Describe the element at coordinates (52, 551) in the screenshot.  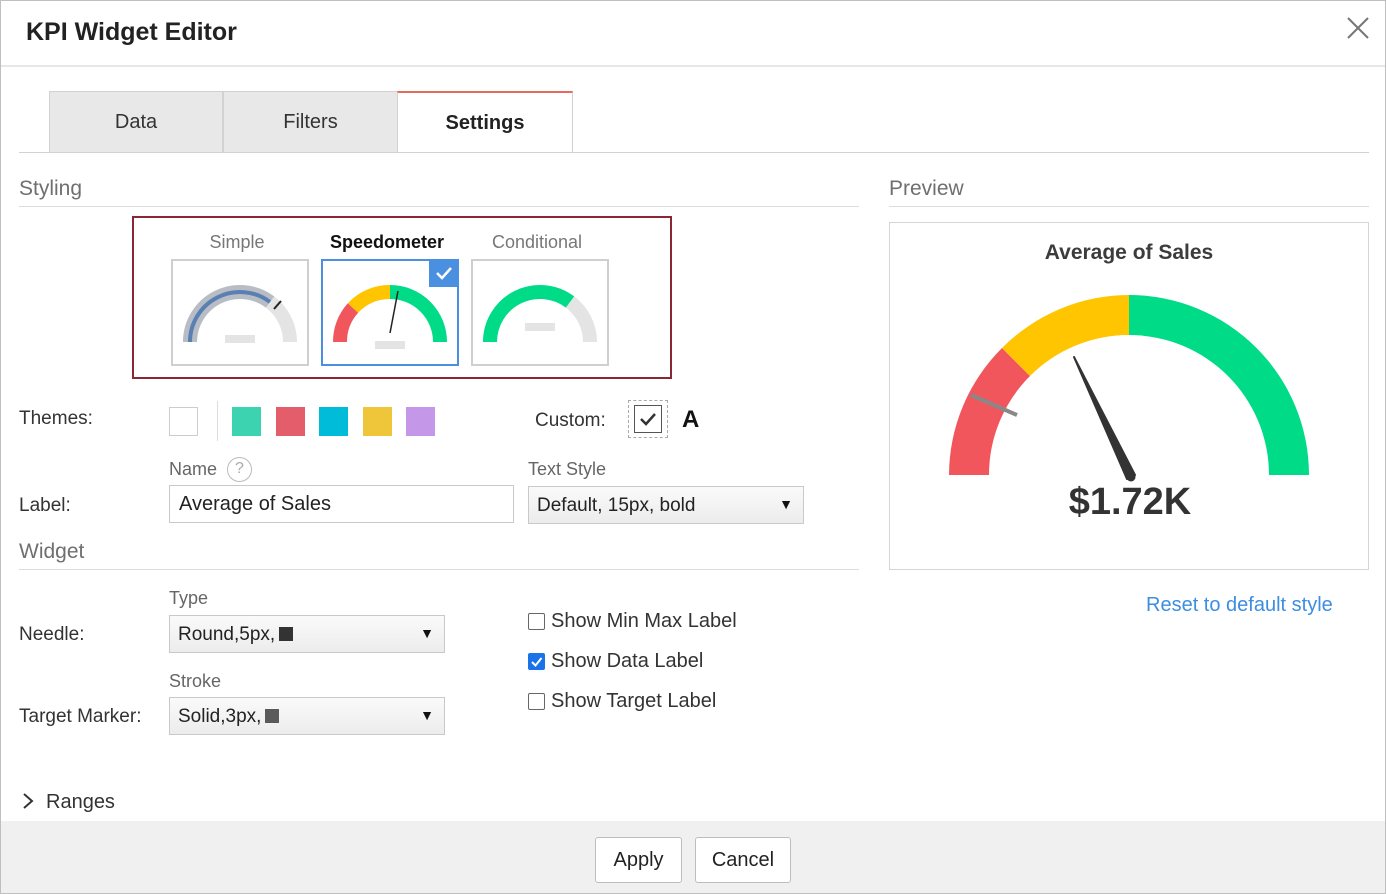
I see `widget-section-title: Widget` at that location.